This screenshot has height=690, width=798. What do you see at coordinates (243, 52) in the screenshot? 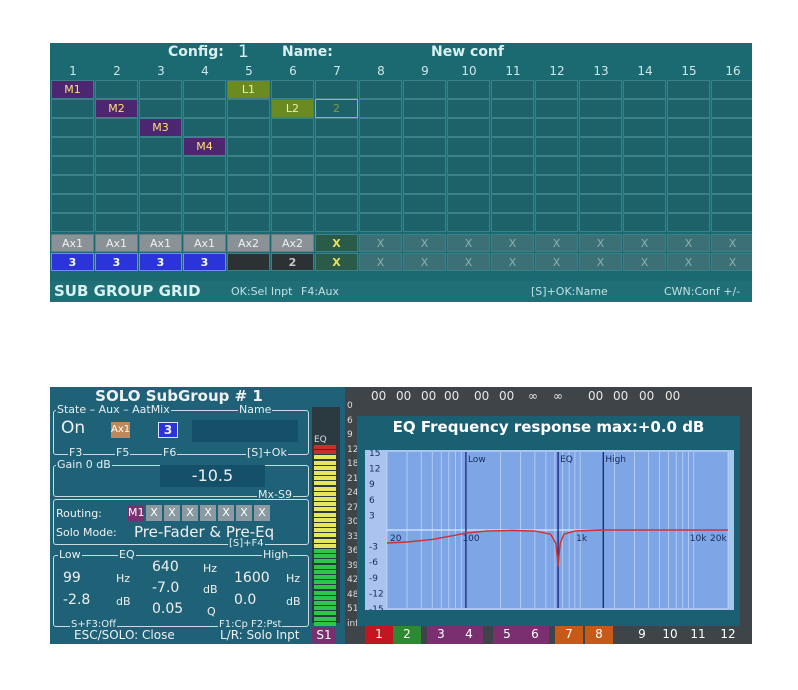
I see `config-value: 1` at bounding box center [243, 52].